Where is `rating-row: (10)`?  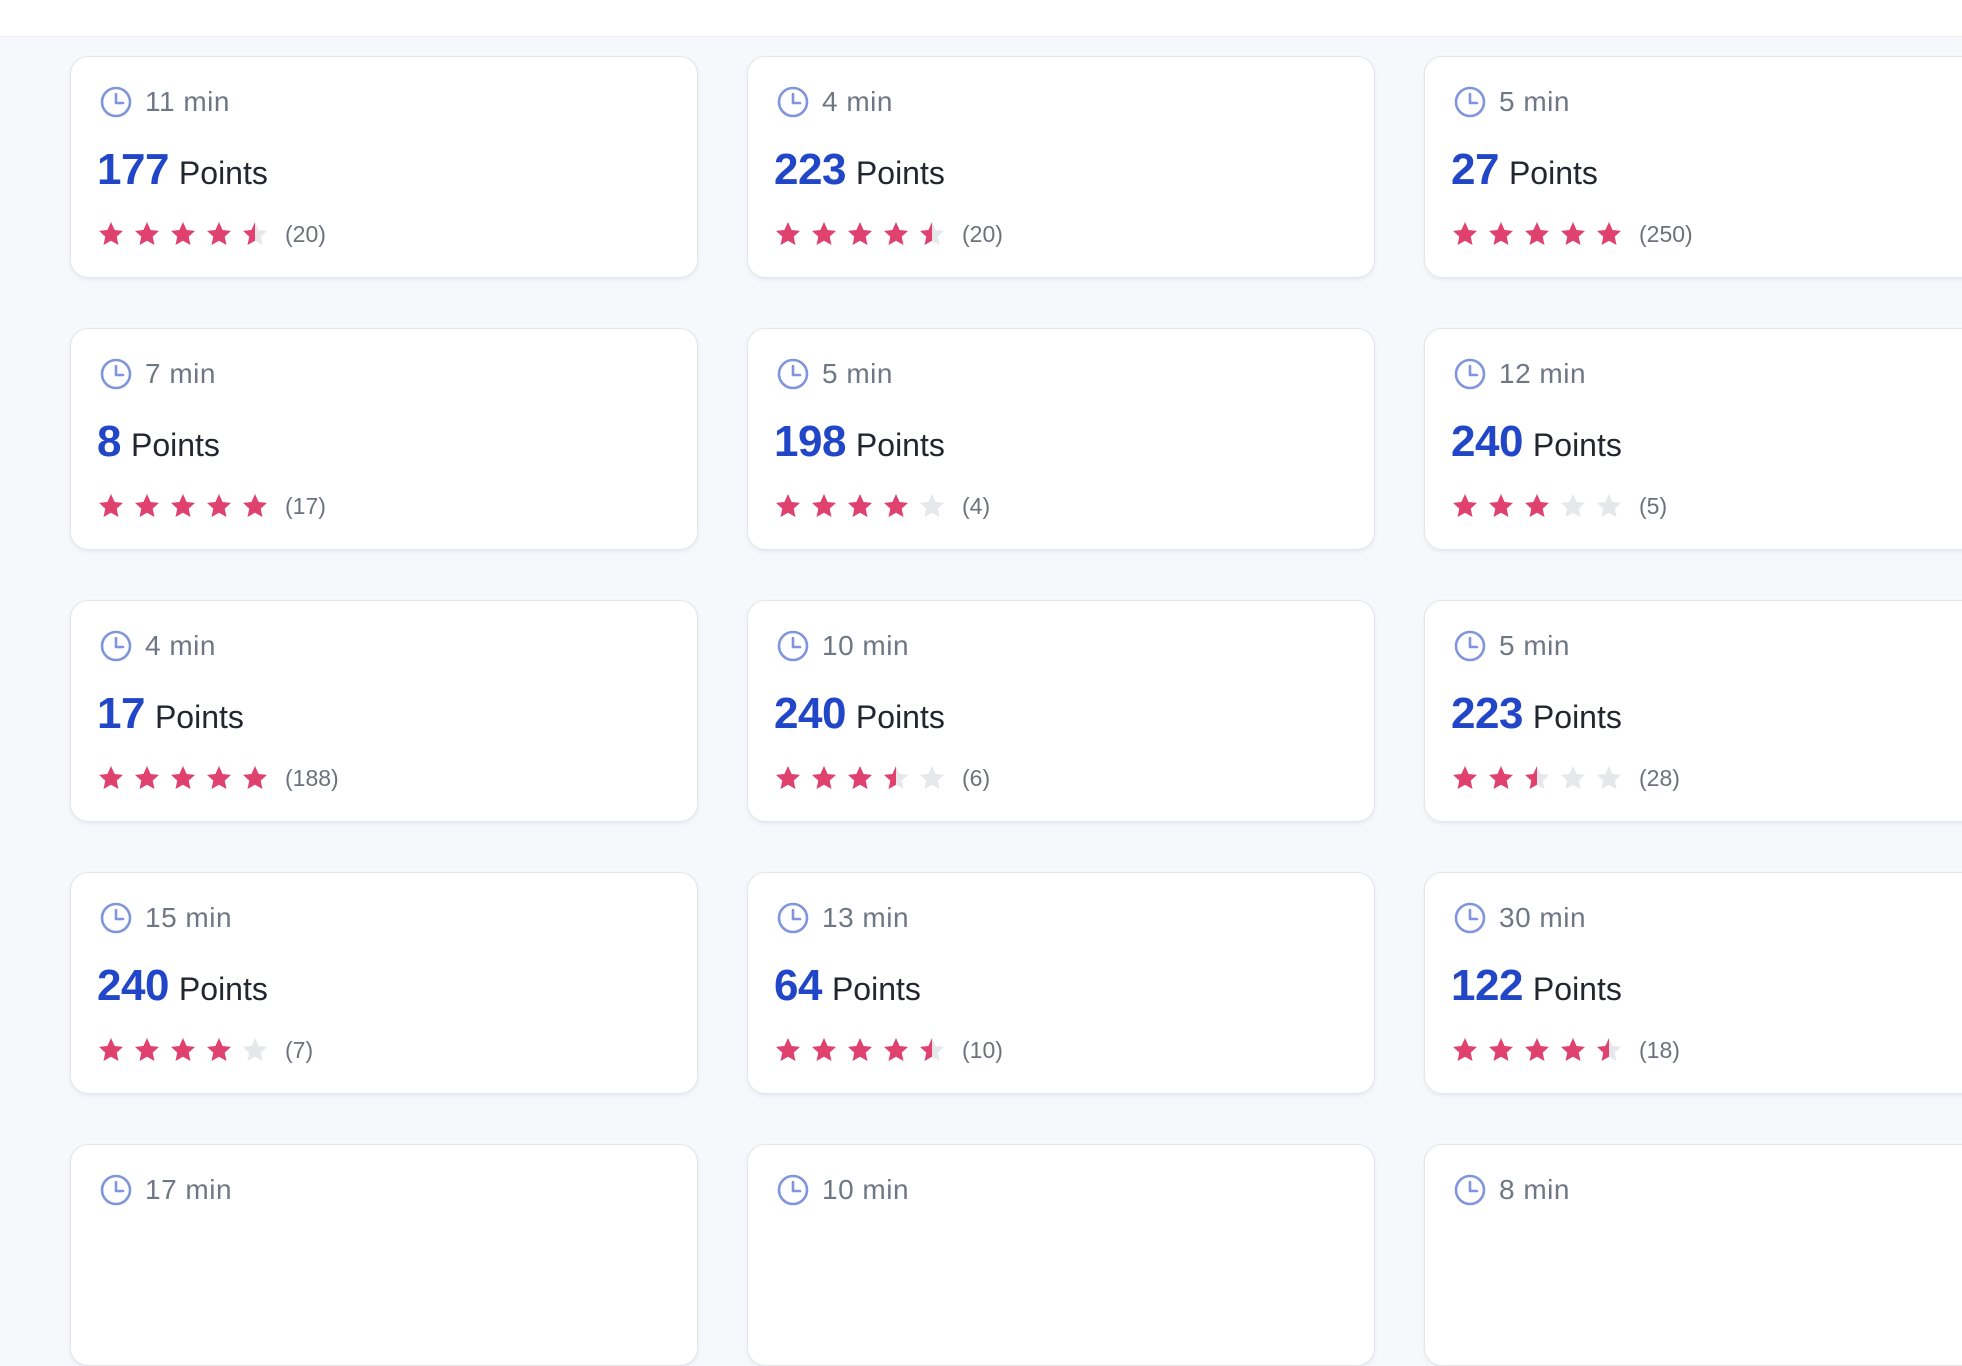 rating-row: (10) is located at coordinates (888, 1050).